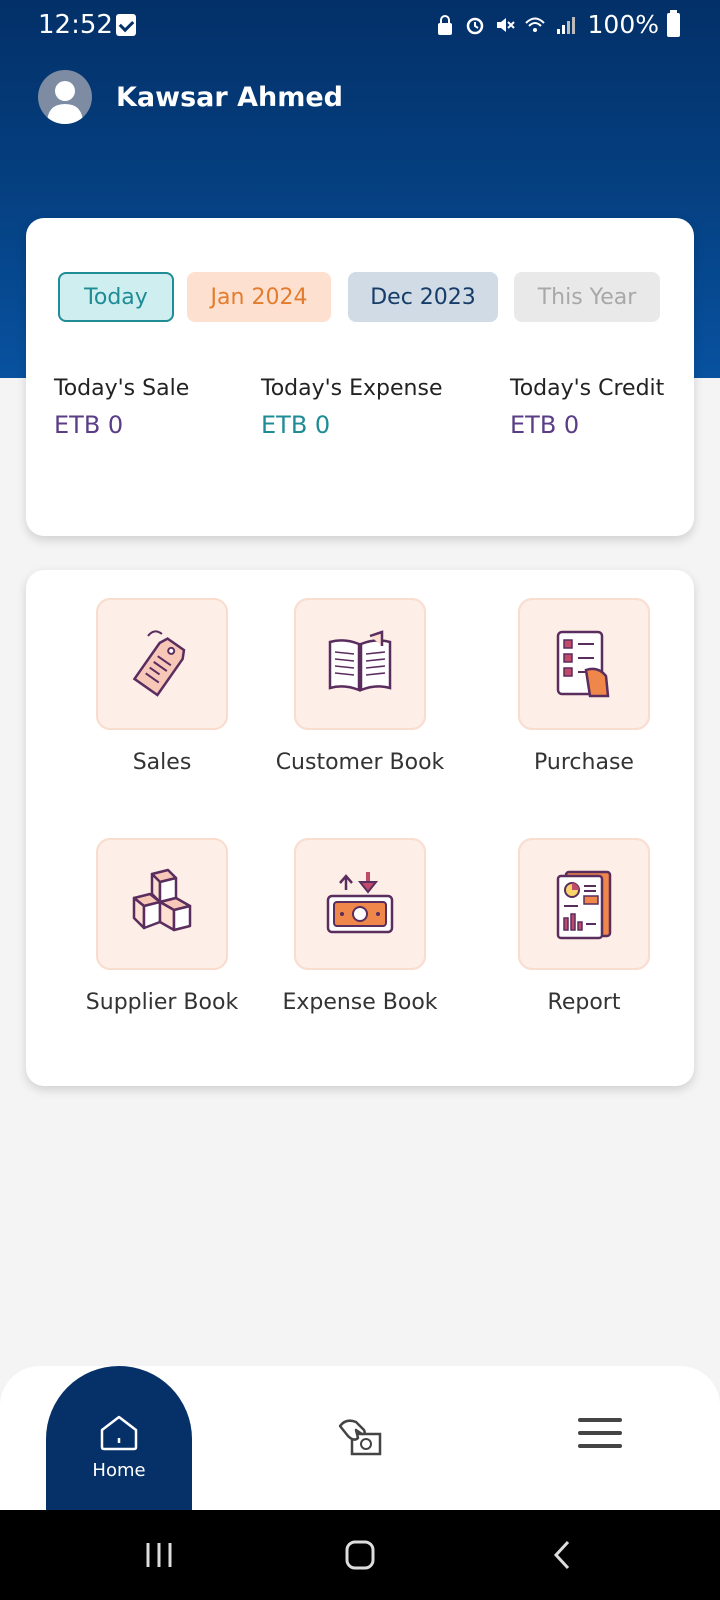 The height and width of the screenshot is (1600, 720). What do you see at coordinates (121, 407) in the screenshot?
I see `stat-sale: Today's Sale ETB 0` at bounding box center [121, 407].